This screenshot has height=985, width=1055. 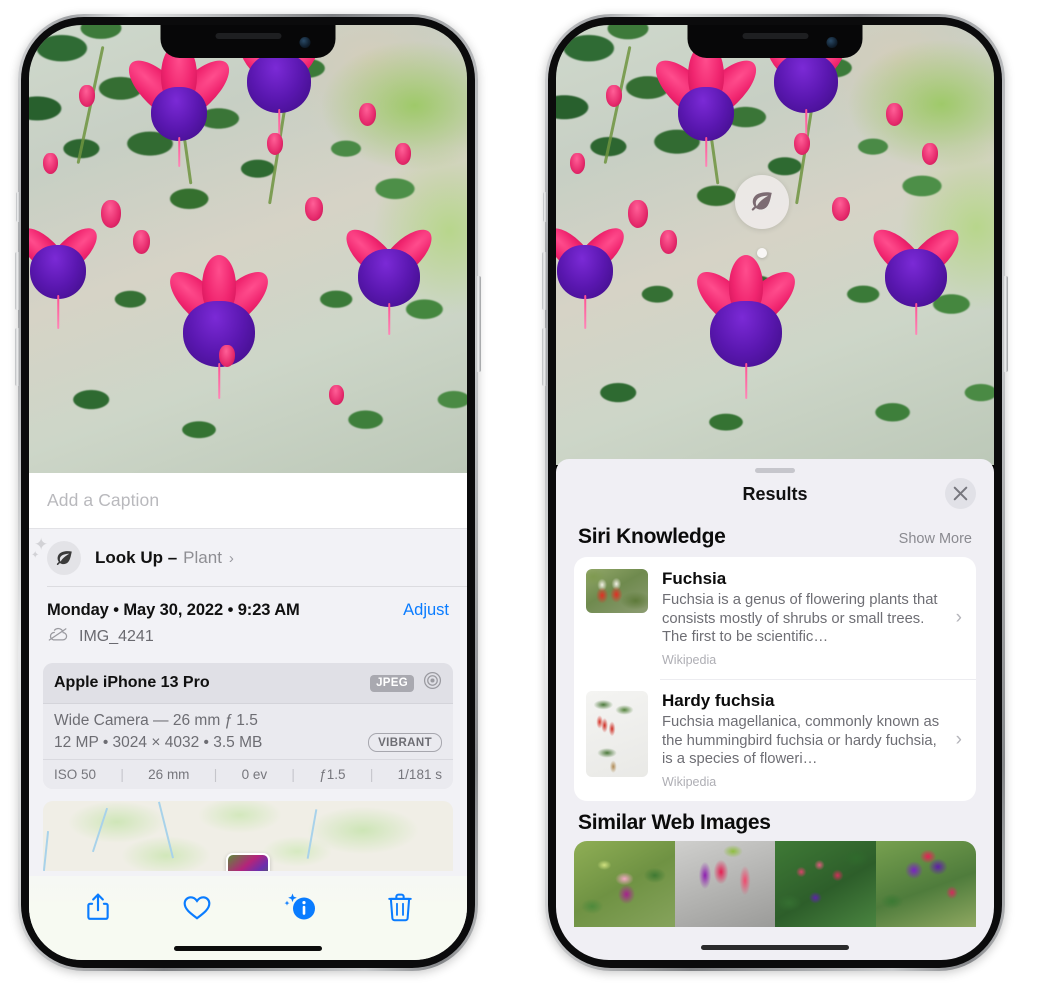 What do you see at coordinates (248, 918) in the screenshot?
I see `photo-toolbar` at bounding box center [248, 918].